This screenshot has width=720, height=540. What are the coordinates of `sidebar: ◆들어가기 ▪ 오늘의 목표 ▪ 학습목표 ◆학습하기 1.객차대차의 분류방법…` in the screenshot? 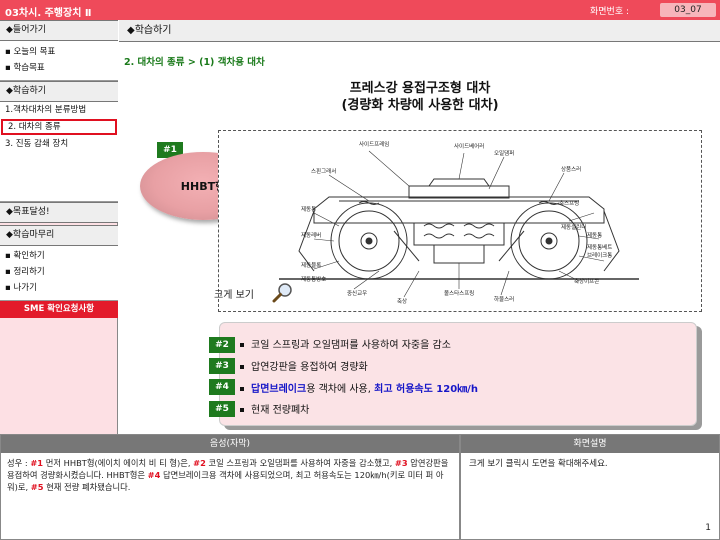 It's located at (59, 227).